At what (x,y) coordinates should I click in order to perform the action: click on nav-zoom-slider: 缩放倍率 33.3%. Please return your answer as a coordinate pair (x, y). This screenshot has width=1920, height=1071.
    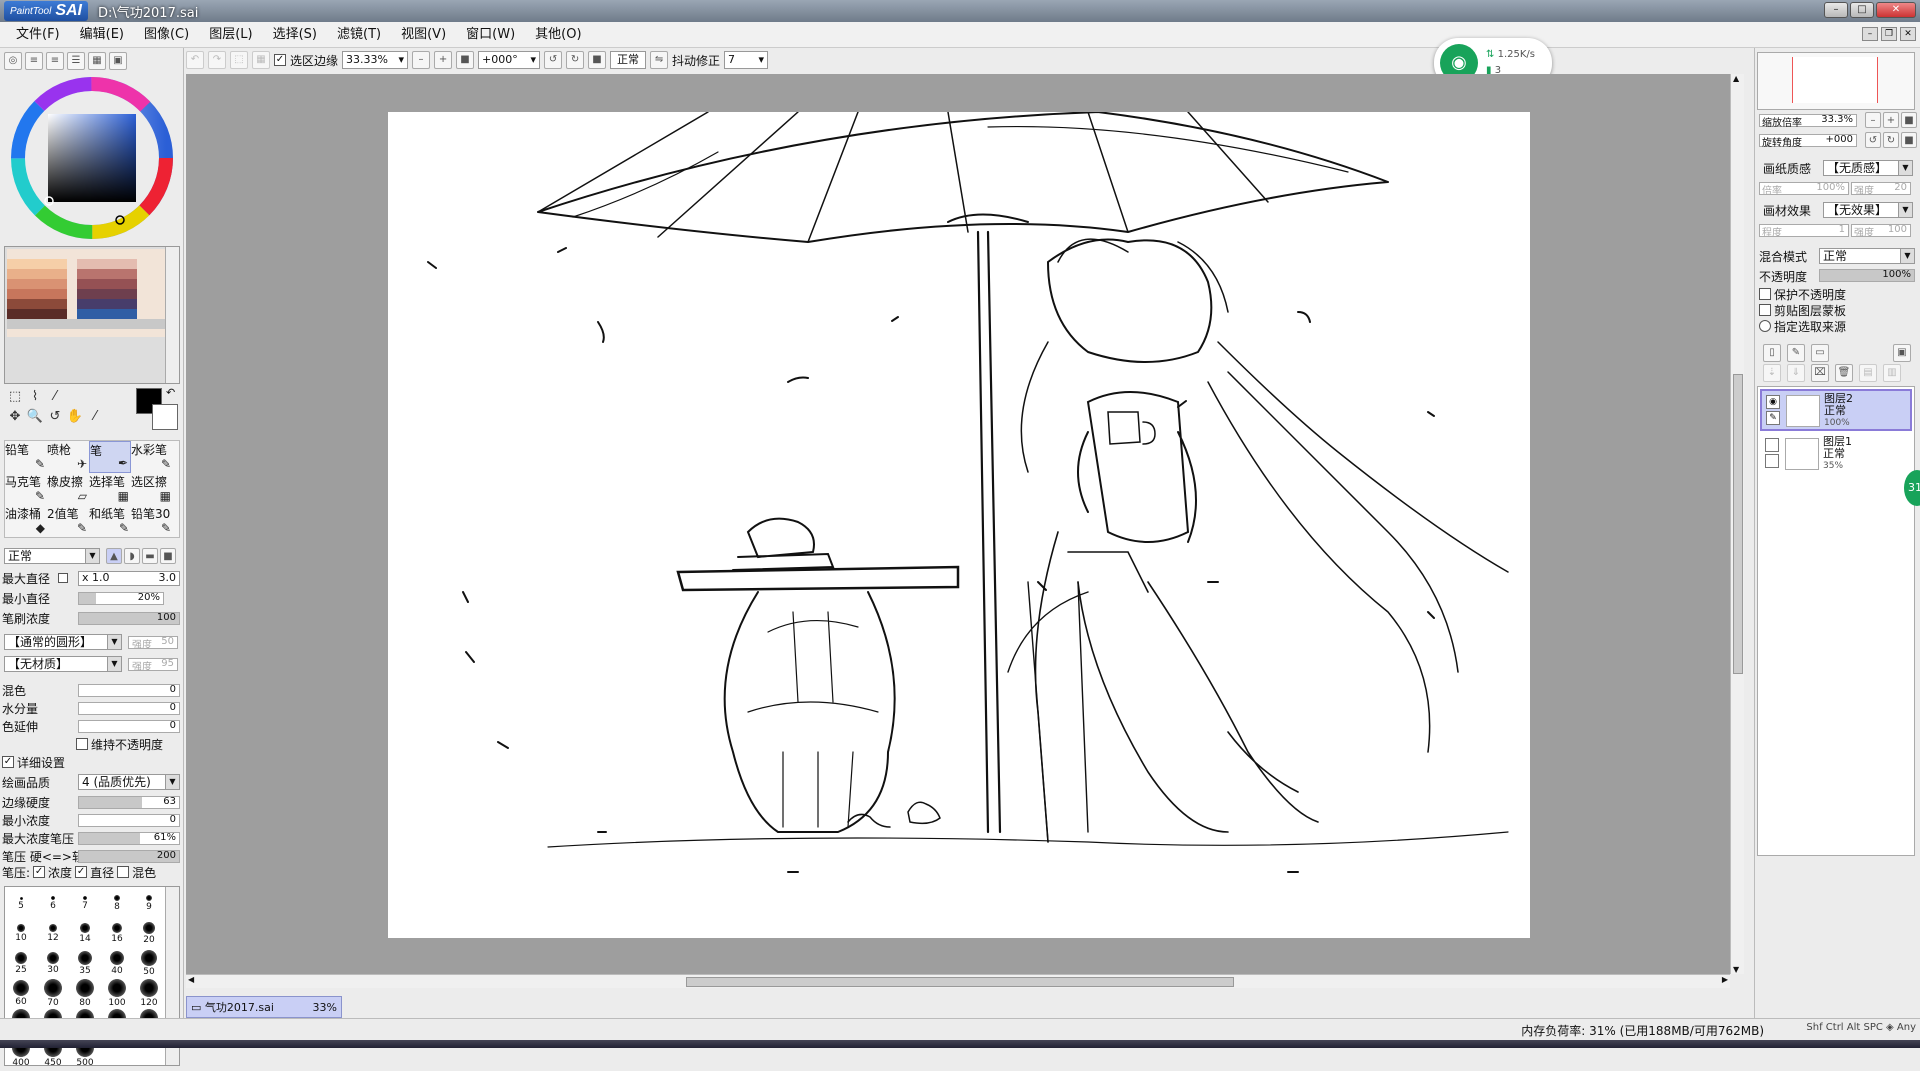
    Looking at the image, I should click on (1808, 121).